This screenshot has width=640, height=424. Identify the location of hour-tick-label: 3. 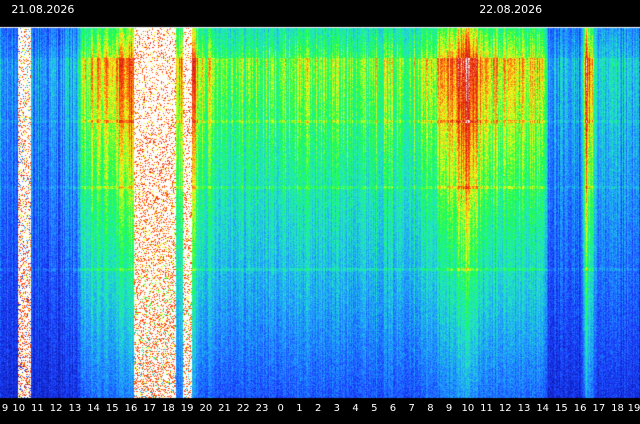
(337, 408).